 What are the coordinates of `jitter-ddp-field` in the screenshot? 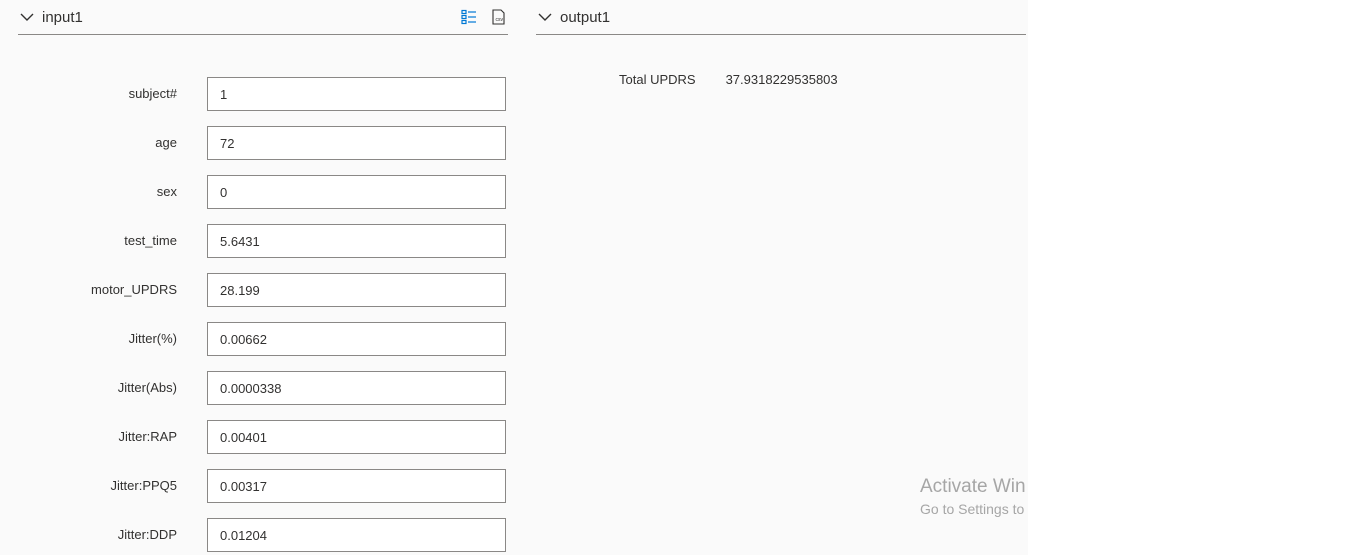 It's located at (356, 535).